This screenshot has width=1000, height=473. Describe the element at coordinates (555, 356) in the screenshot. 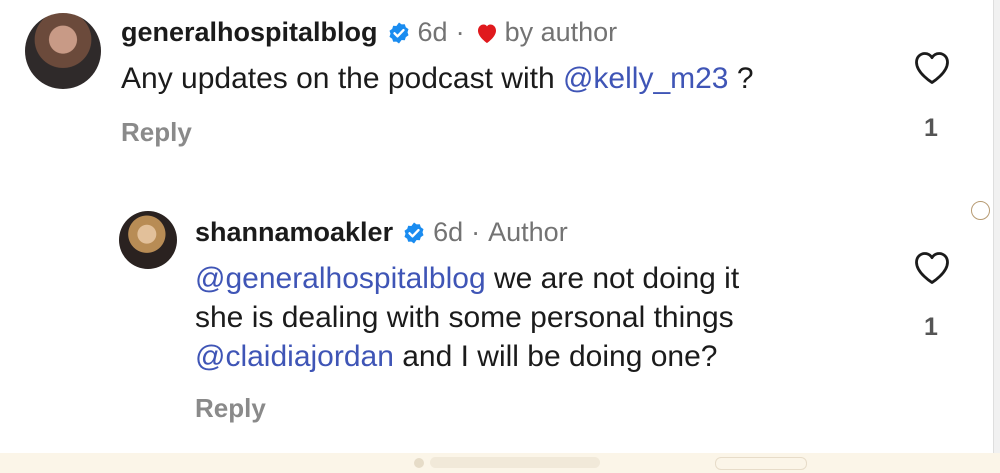

I see `comment-text-body: and I will be doing one?` at that location.